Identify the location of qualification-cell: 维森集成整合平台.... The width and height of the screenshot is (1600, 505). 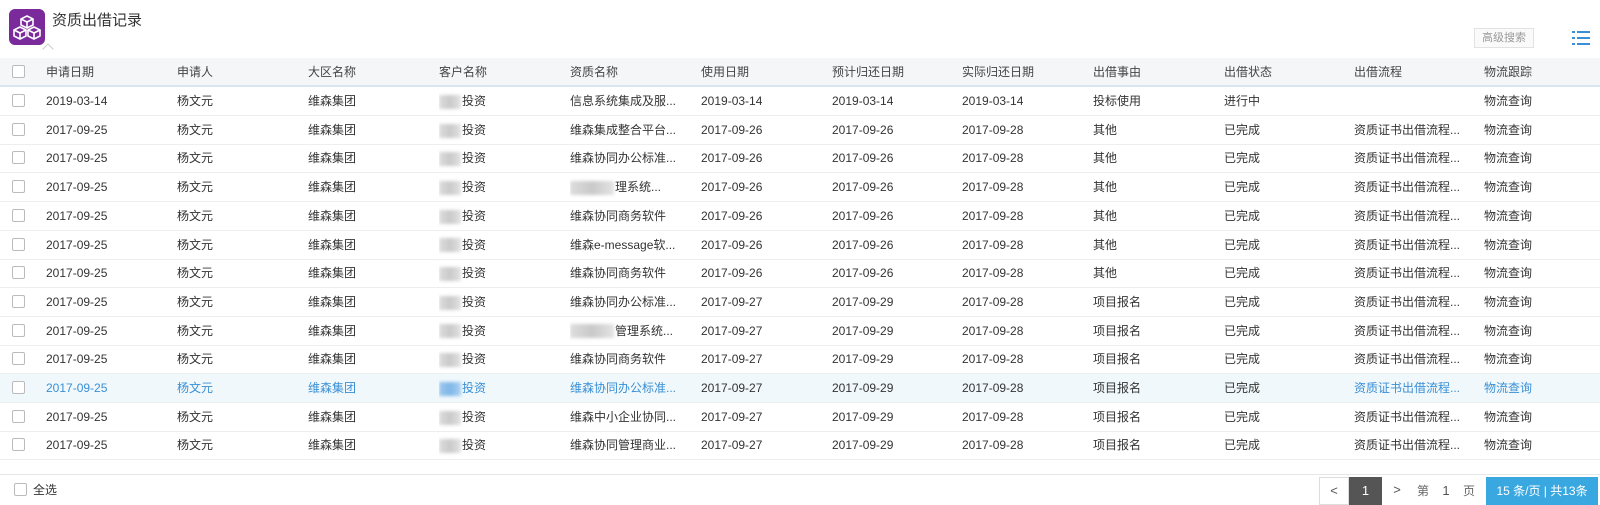
(630, 130).